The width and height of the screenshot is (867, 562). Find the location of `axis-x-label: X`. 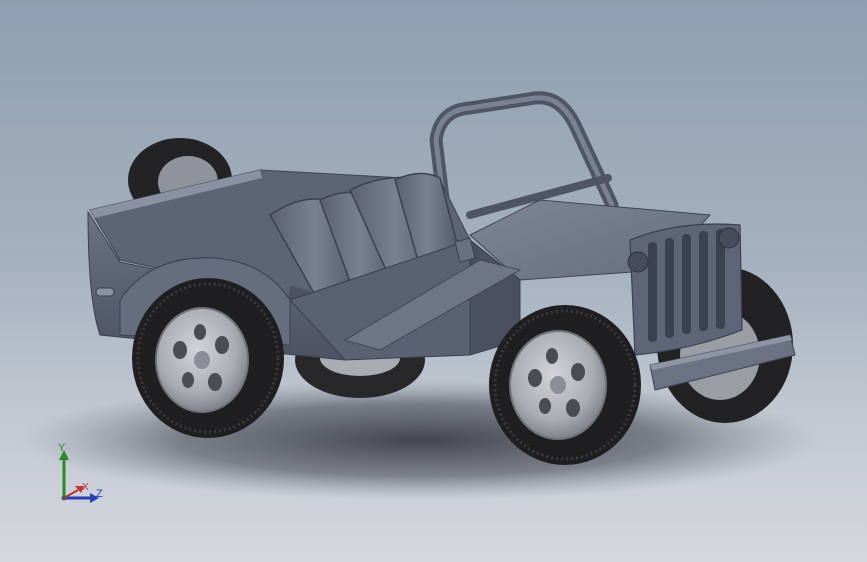

axis-x-label: X is located at coordinates (85, 487).